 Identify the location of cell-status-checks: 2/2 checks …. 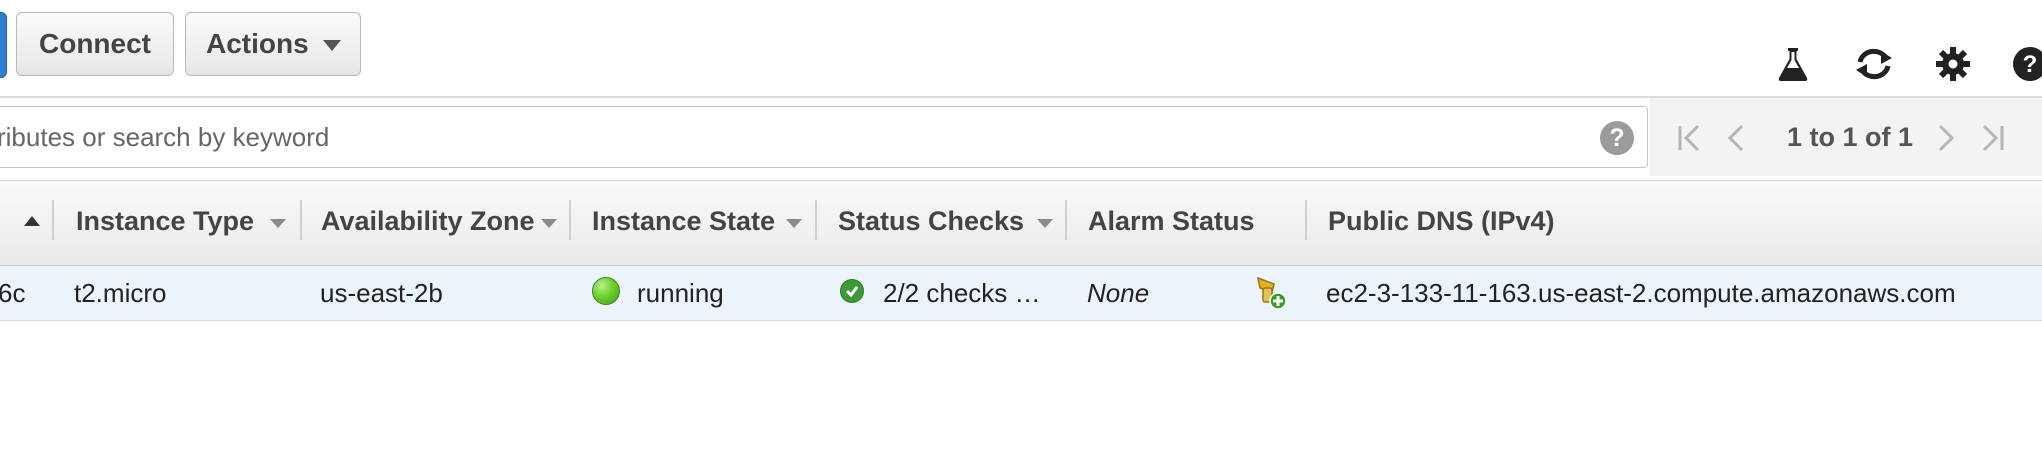
(962, 293).